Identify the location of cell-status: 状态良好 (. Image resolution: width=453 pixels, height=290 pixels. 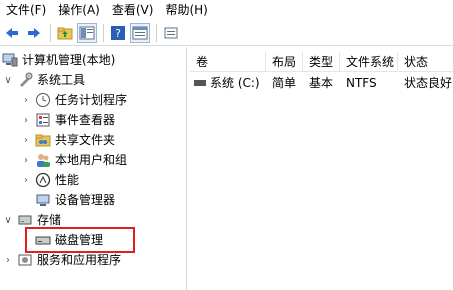
(428, 83).